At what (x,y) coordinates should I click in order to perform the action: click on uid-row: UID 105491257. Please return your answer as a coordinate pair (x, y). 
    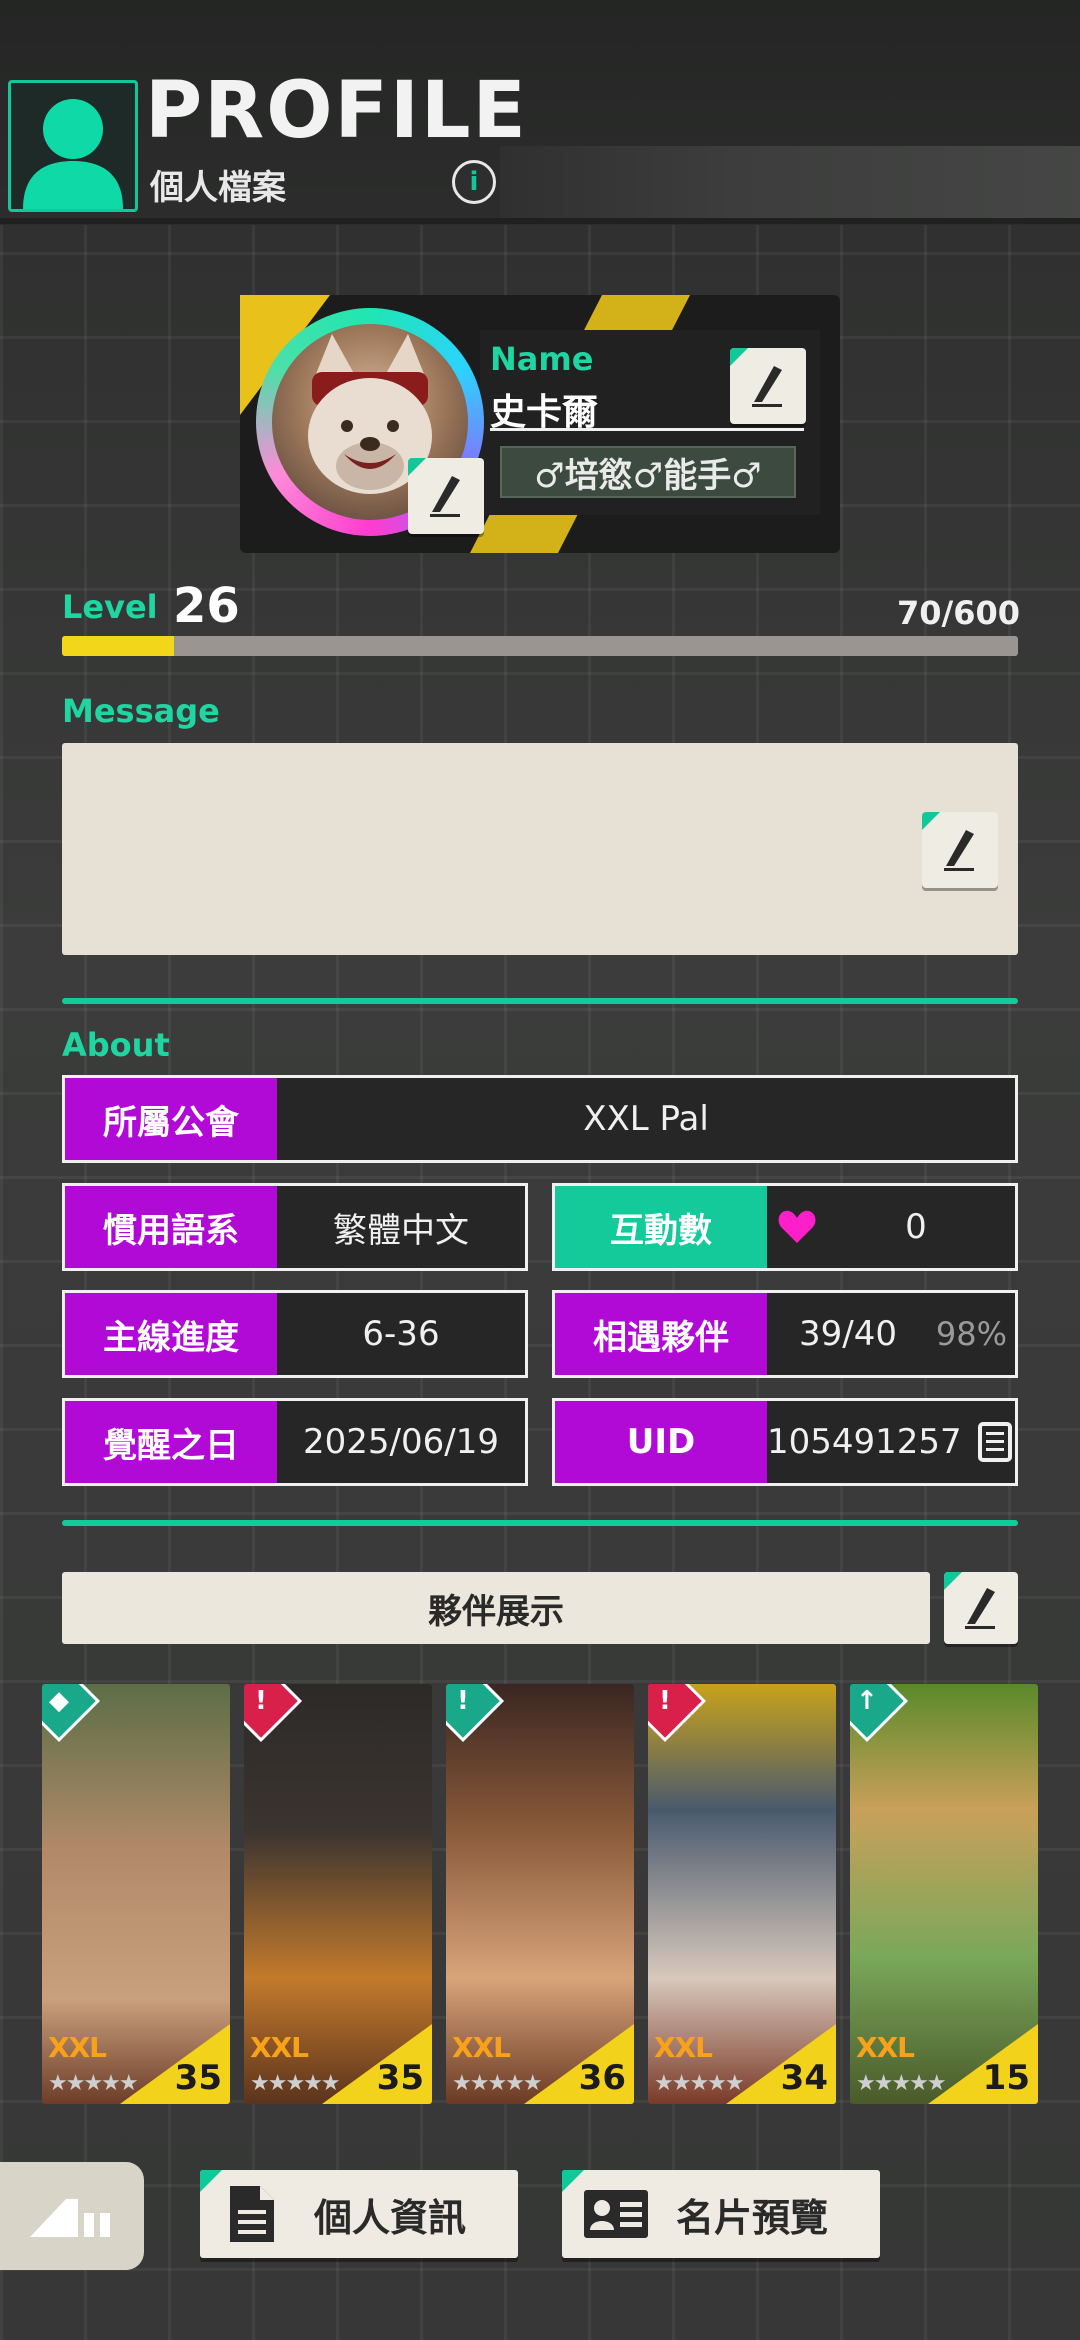
    Looking at the image, I should click on (785, 1442).